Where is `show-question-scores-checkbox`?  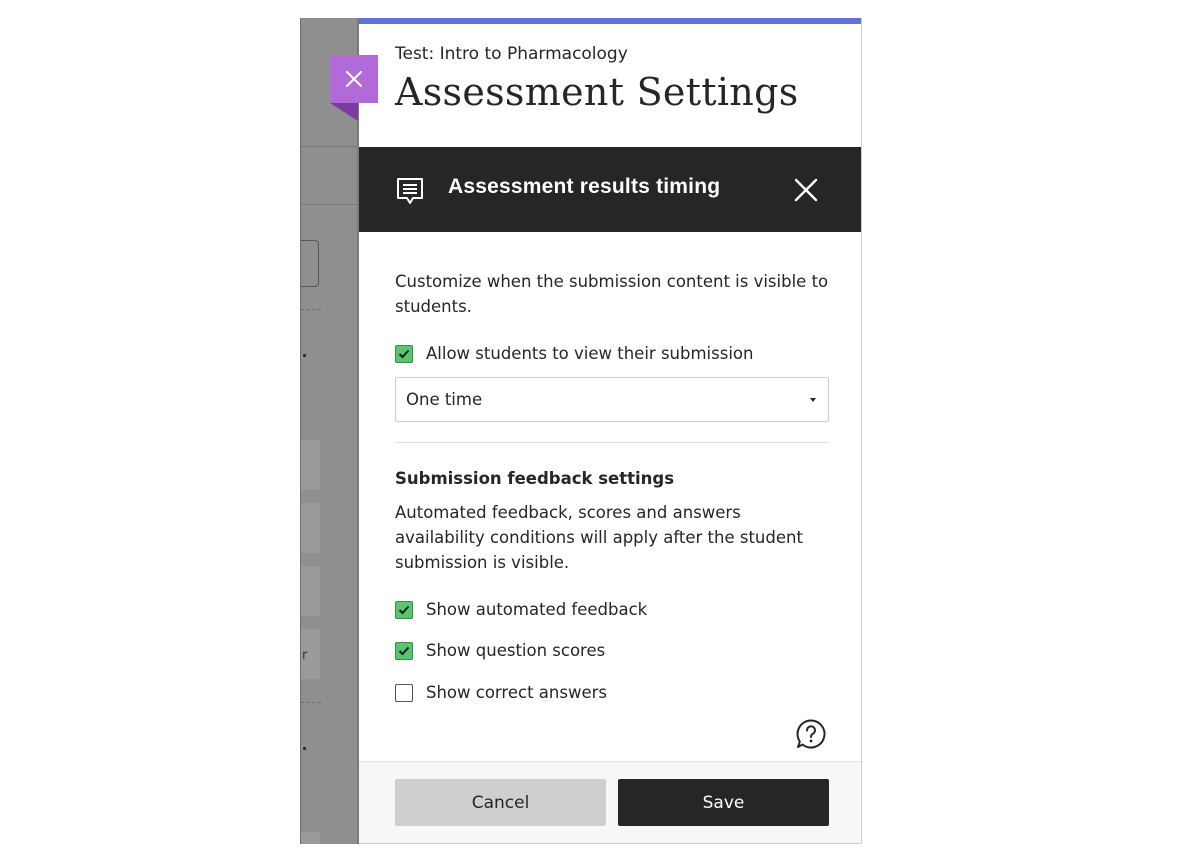 show-question-scores-checkbox is located at coordinates (404, 650).